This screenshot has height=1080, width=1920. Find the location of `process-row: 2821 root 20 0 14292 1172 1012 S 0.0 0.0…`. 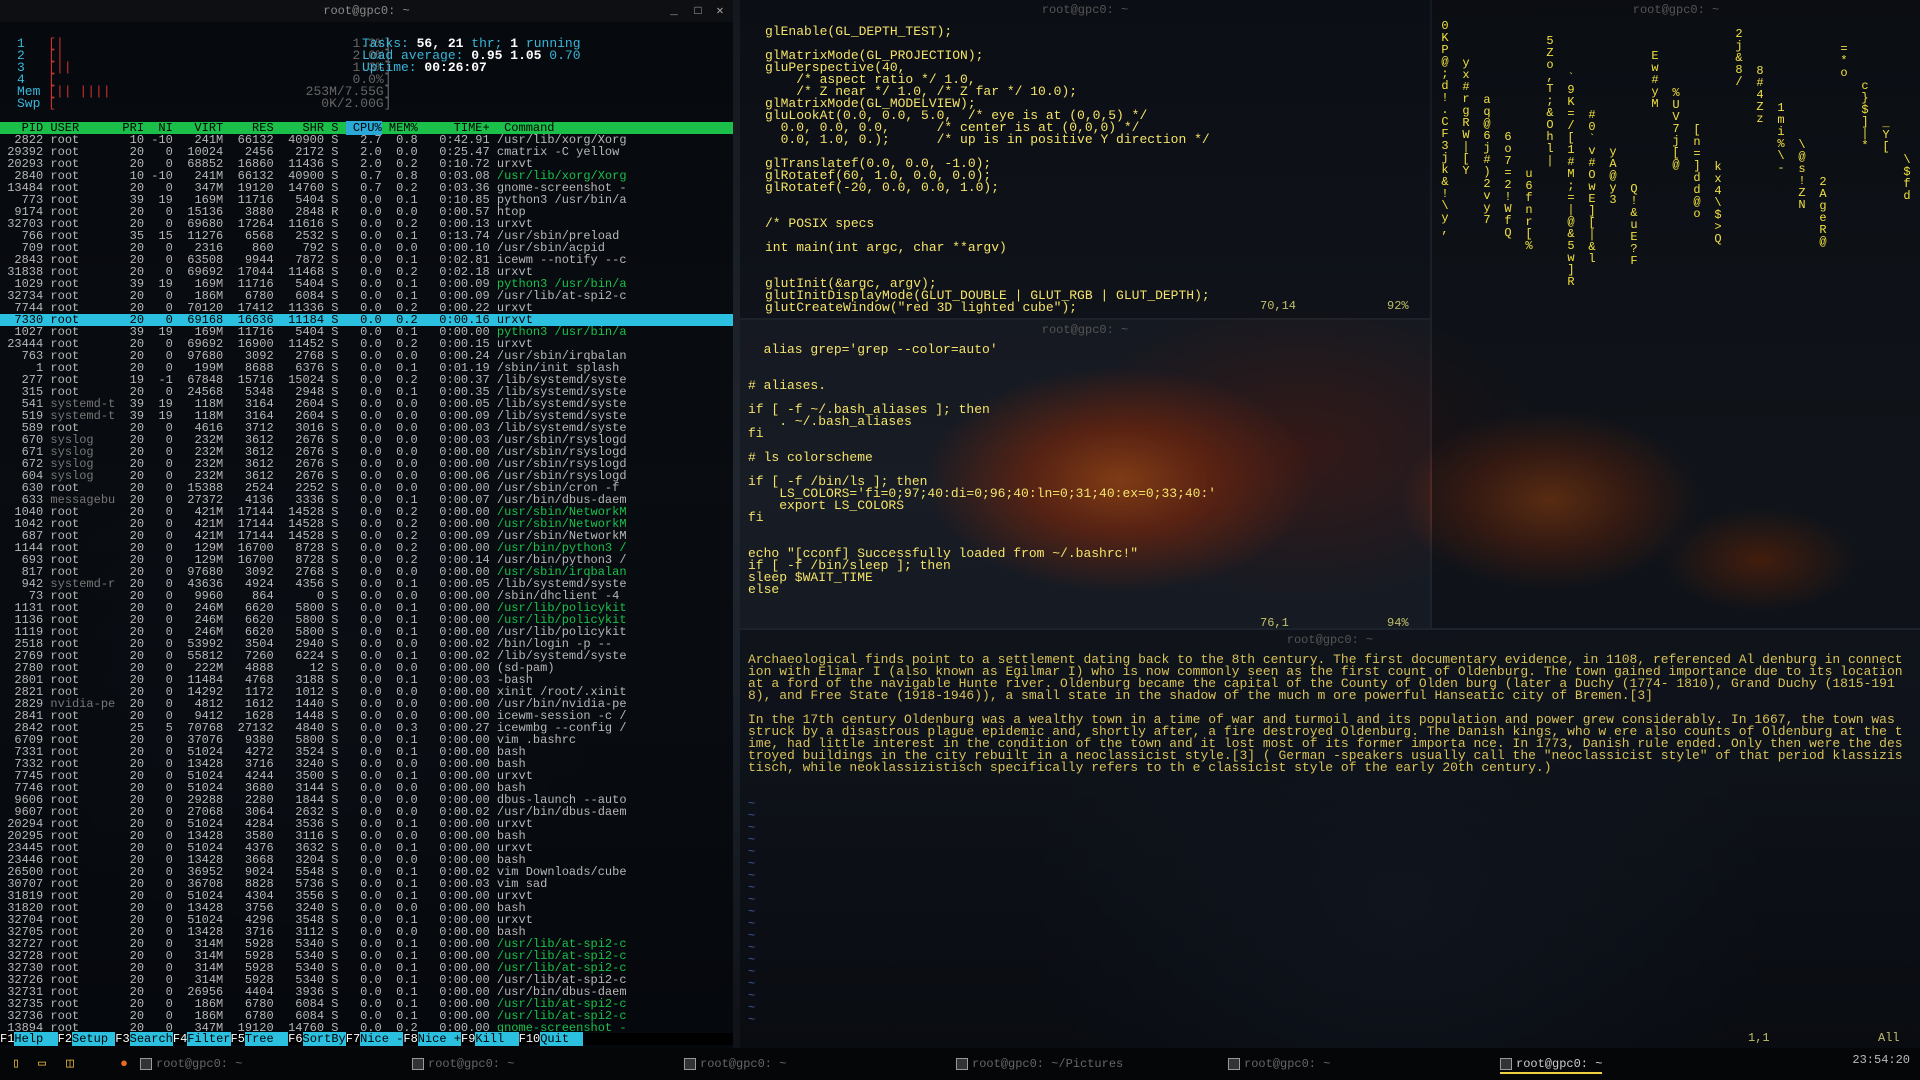

process-row: 2821 root 20 0 14292 1172 1012 S 0.0 0.0… is located at coordinates (366, 692).